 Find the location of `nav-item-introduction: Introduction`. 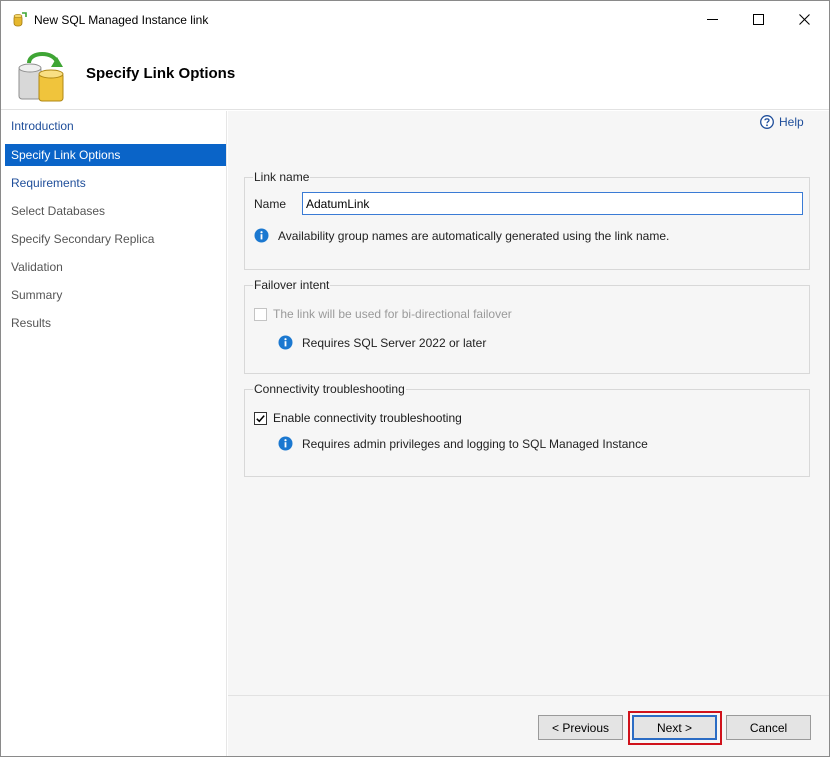

nav-item-introduction: Introduction is located at coordinates (115, 126).